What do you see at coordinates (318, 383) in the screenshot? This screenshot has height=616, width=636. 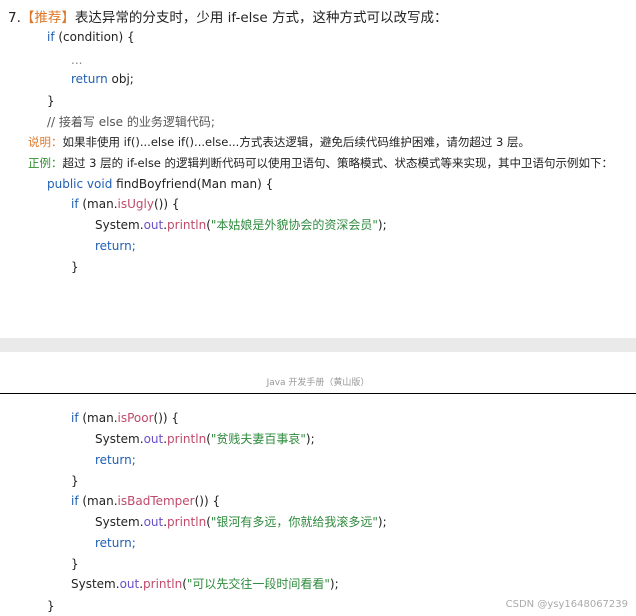 I see `page-footer: Java 开发手册（黄山版）` at bounding box center [318, 383].